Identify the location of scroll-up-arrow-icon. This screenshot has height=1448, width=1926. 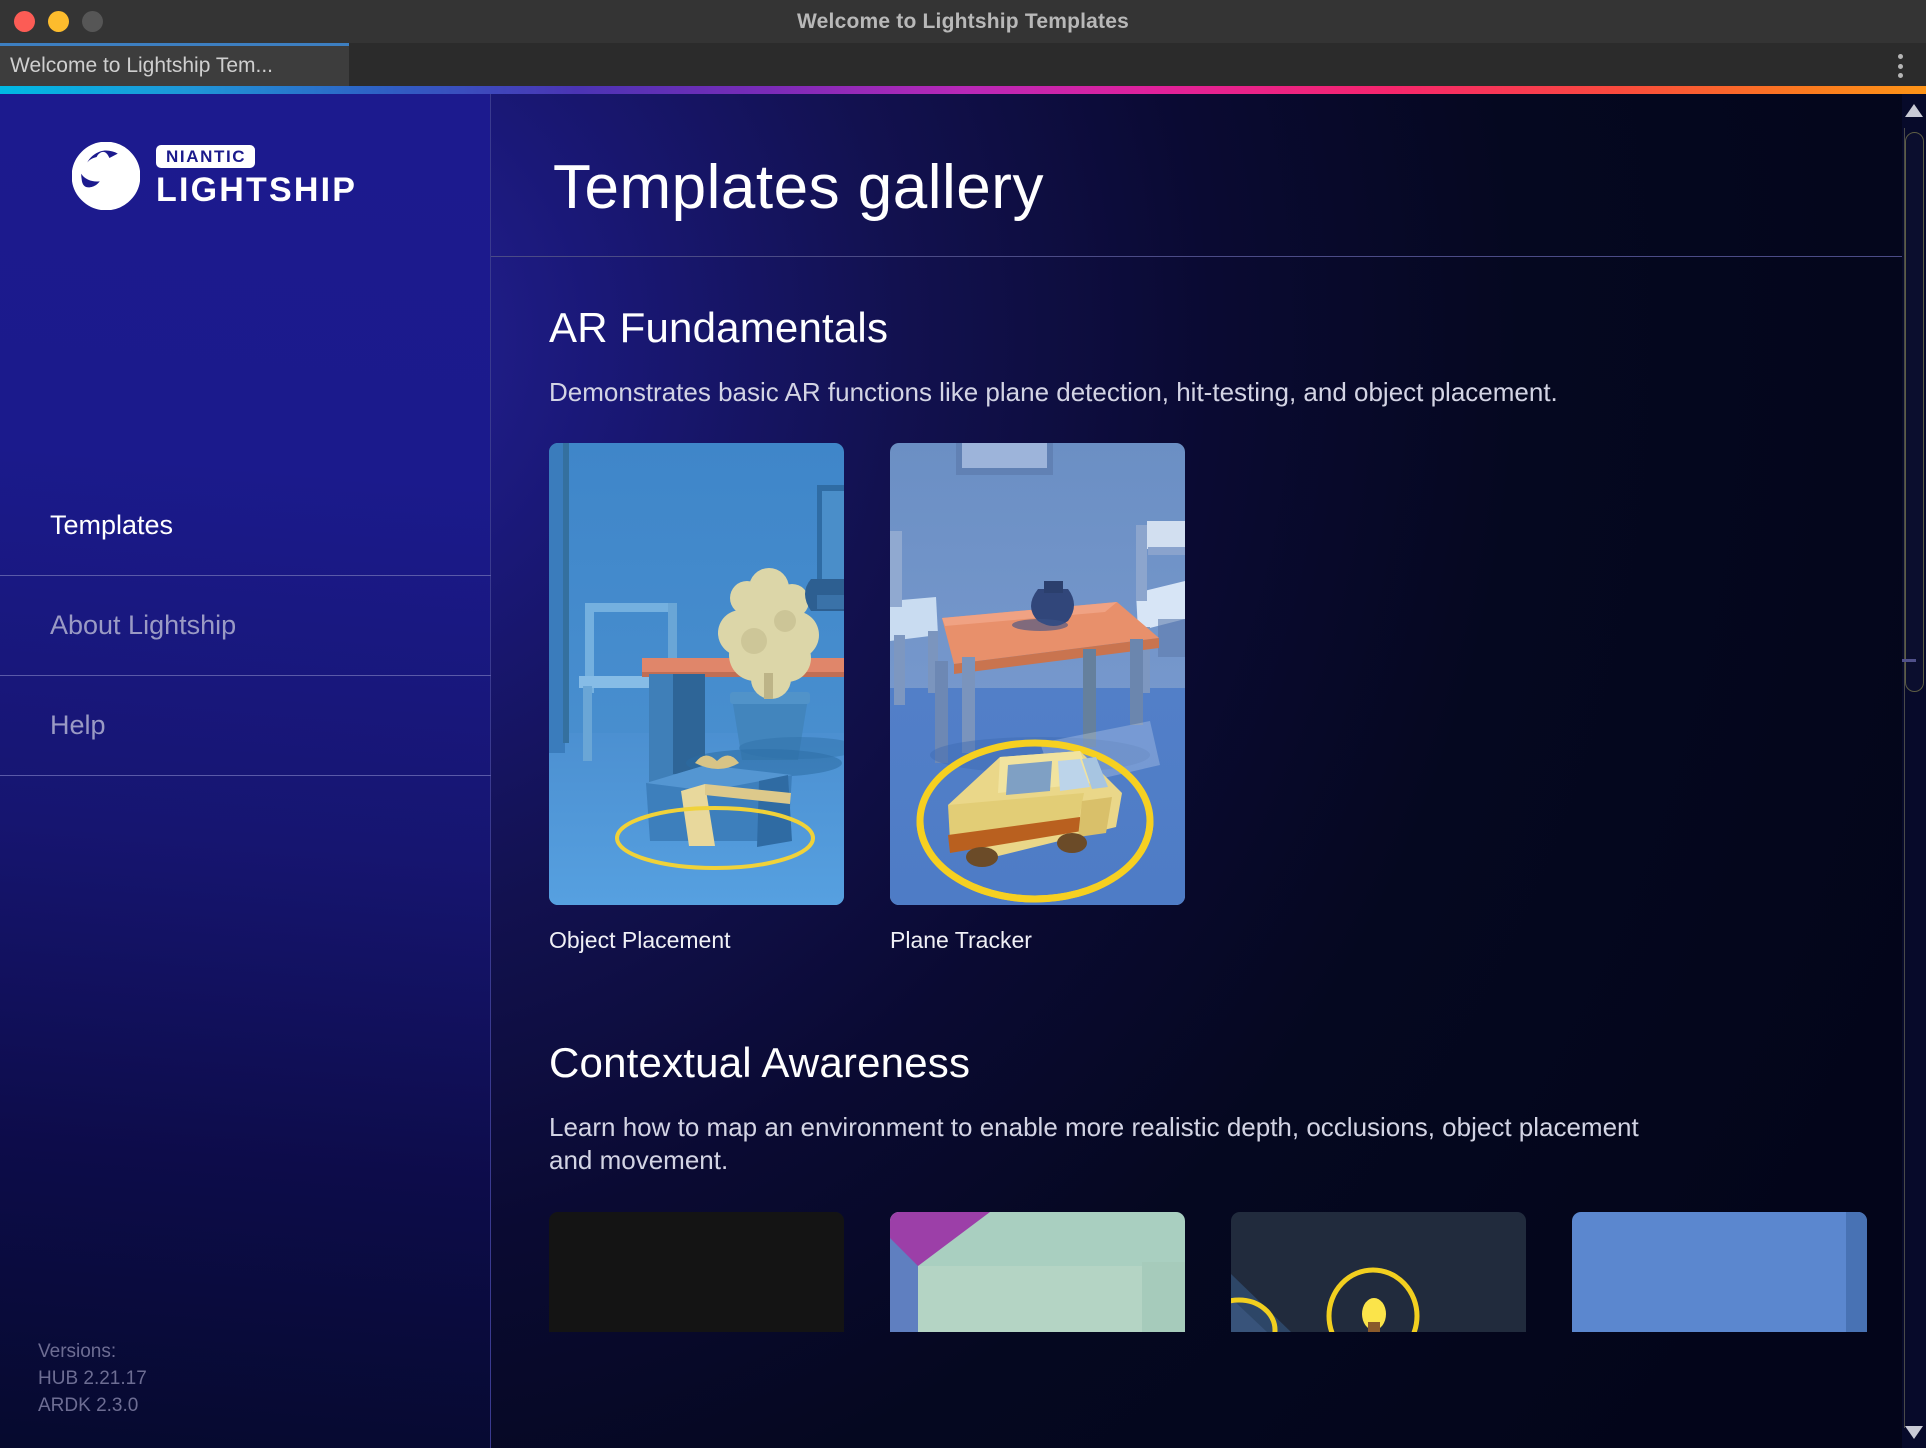
(1914, 111).